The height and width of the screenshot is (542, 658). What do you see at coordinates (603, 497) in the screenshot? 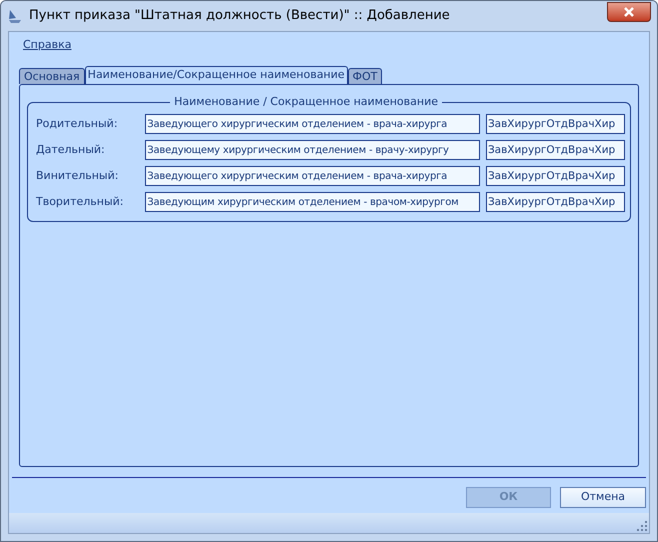
I see `cancel-button: Отмена` at bounding box center [603, 497].